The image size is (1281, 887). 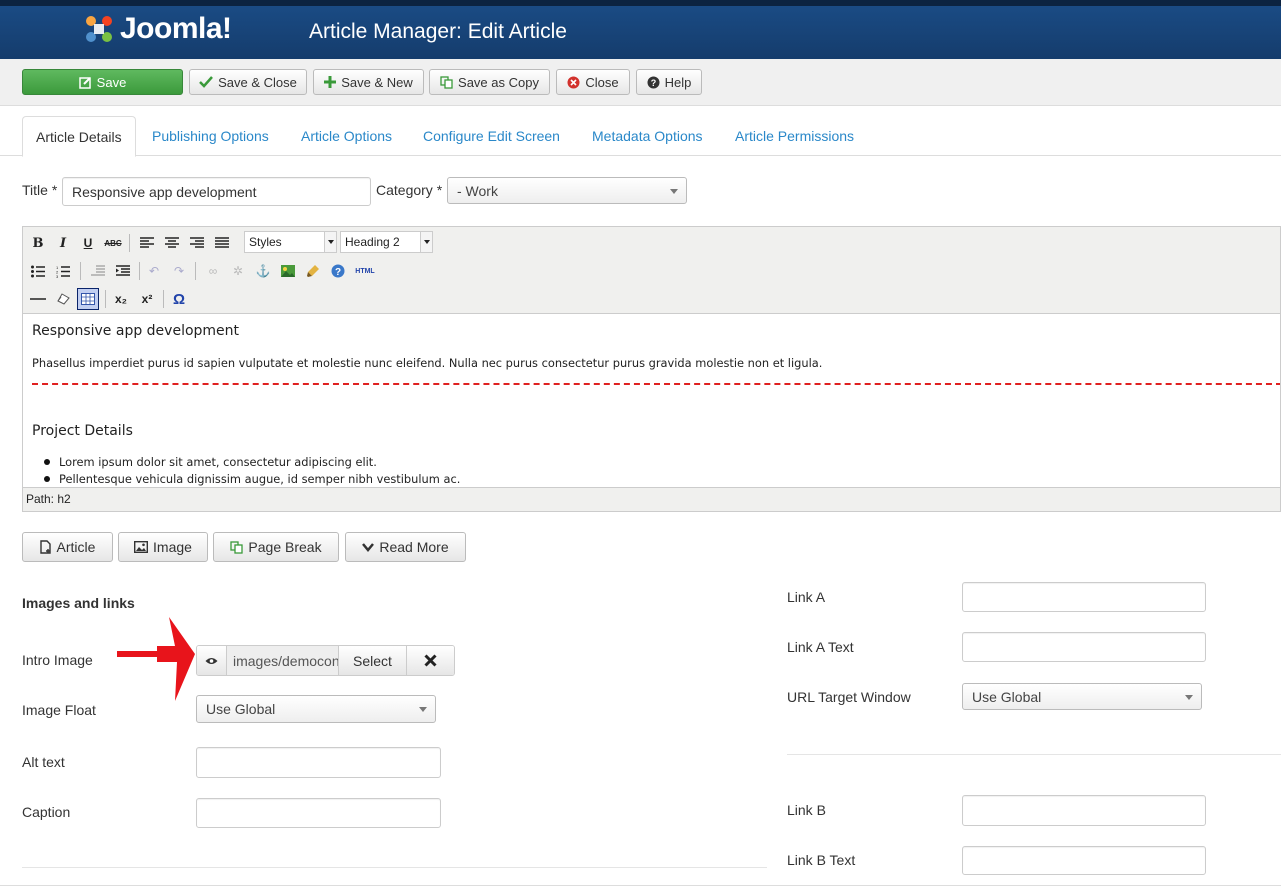 I want to click on link-a-text-input, so click(x=1084, y=647).